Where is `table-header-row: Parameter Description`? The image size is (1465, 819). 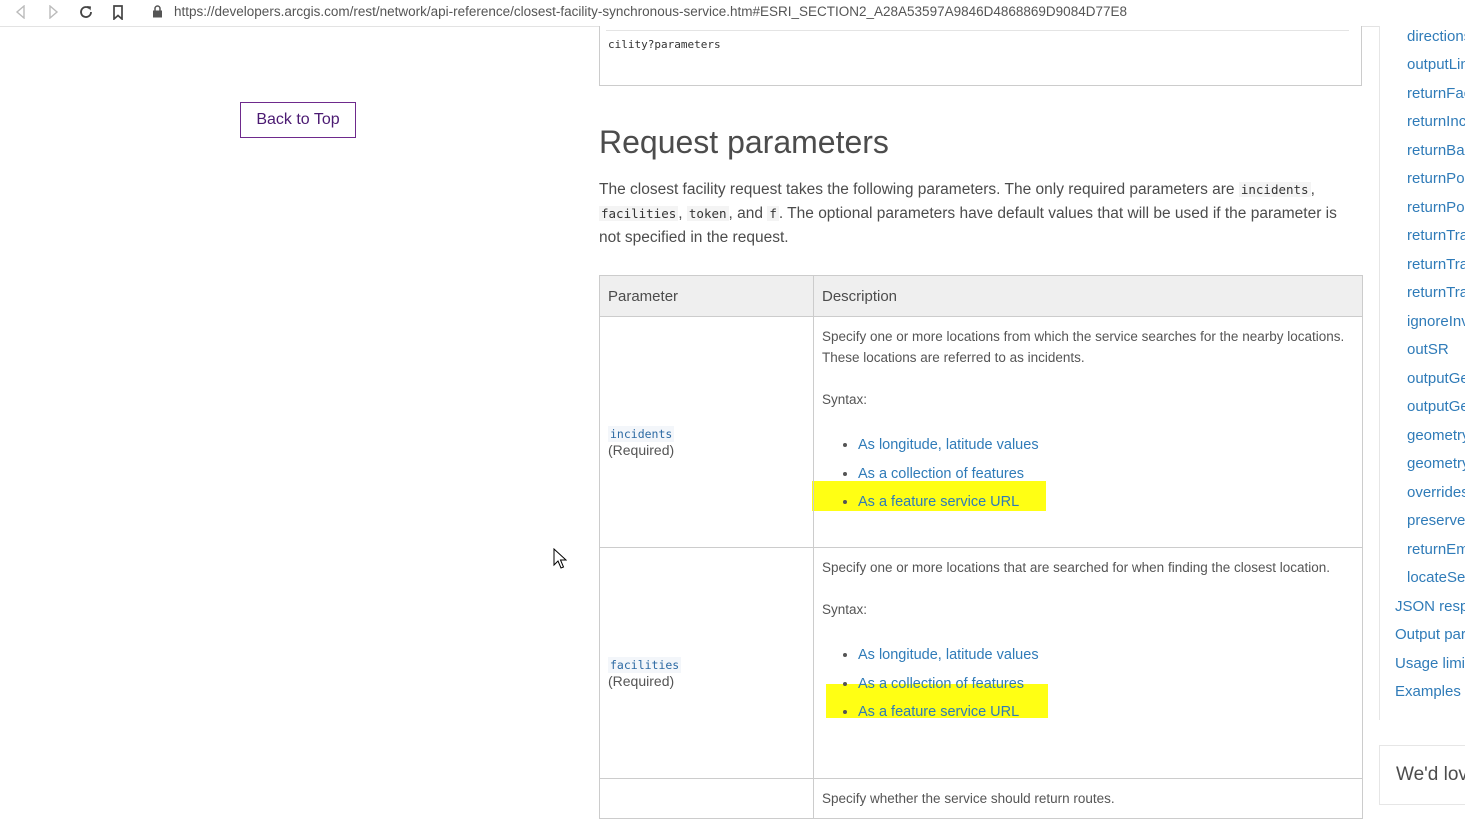
table-header-row: Parameter Description is located at coordinates (981, 296).